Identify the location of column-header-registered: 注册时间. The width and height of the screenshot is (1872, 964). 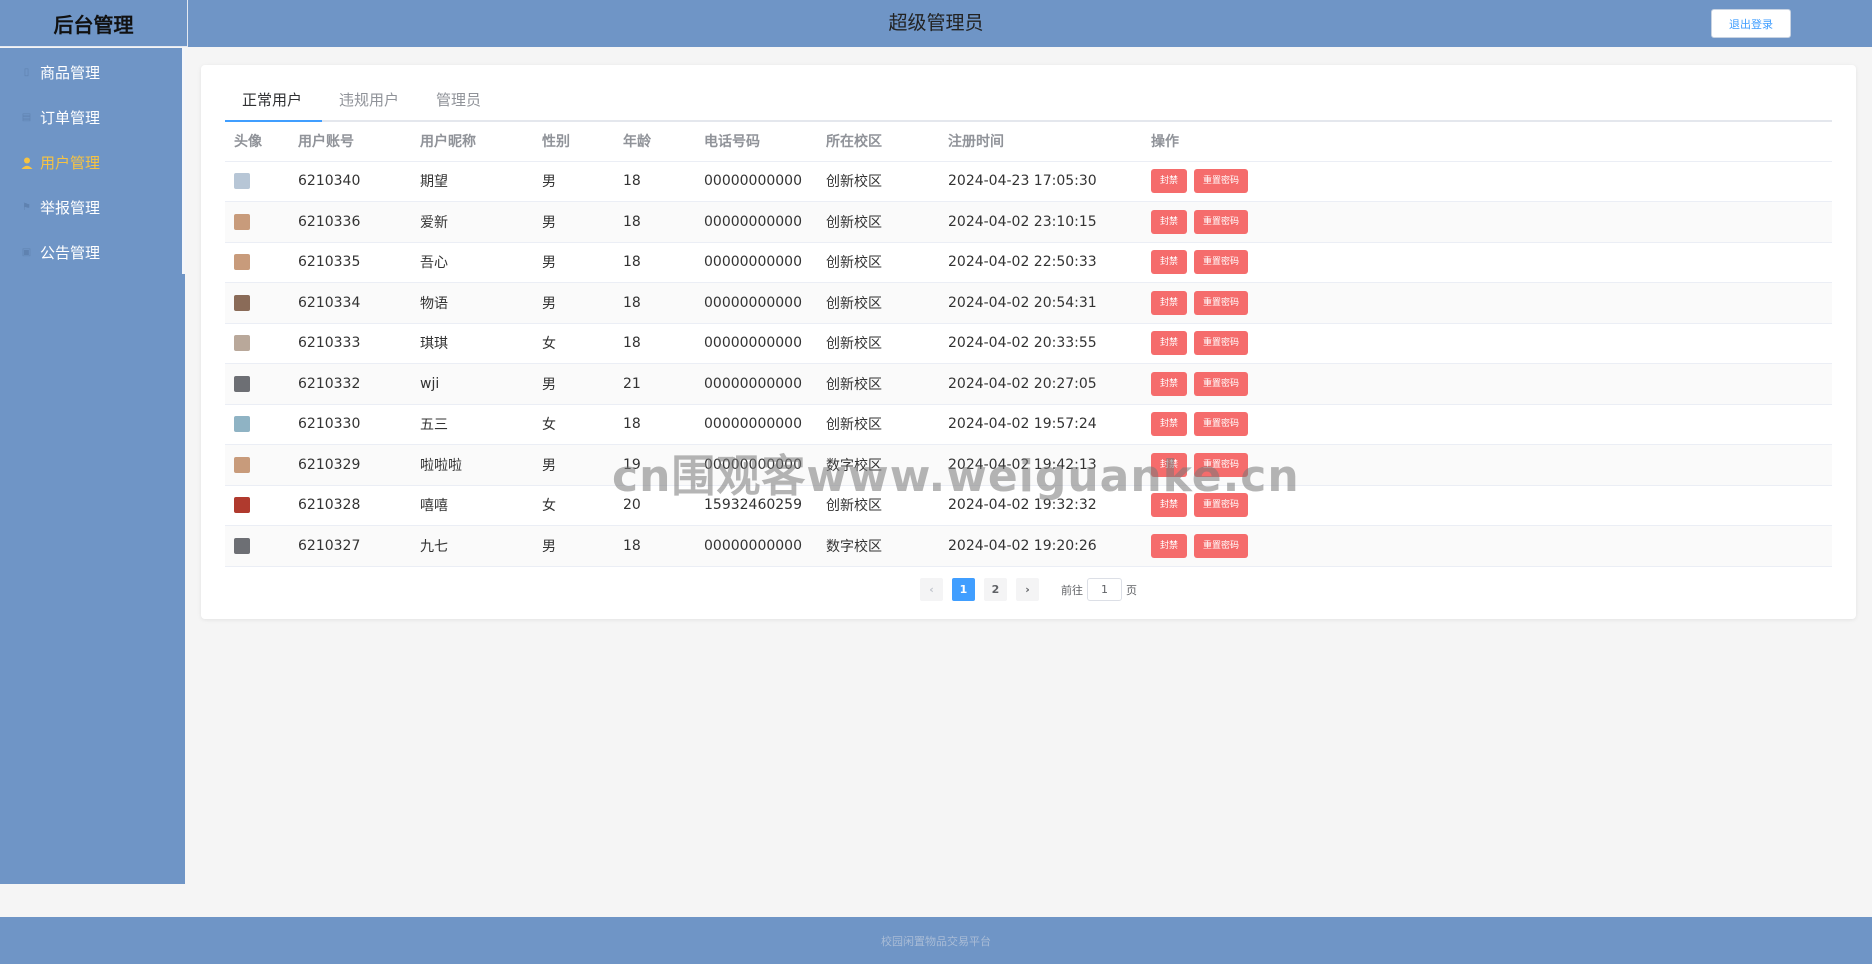
(1040, 142).